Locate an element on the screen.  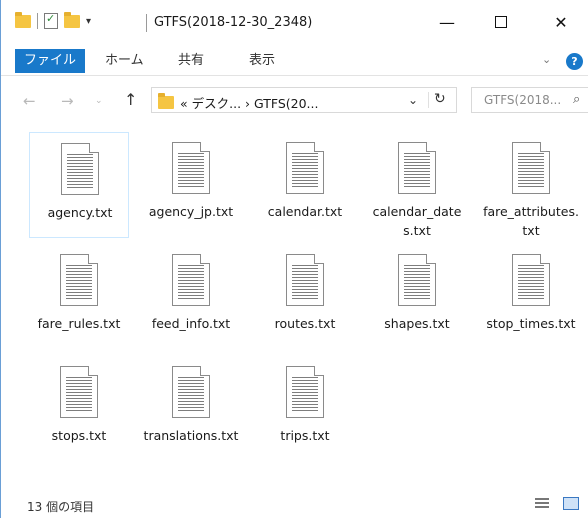
refresh-icon: ↻ is located at coordinates (440, 99).